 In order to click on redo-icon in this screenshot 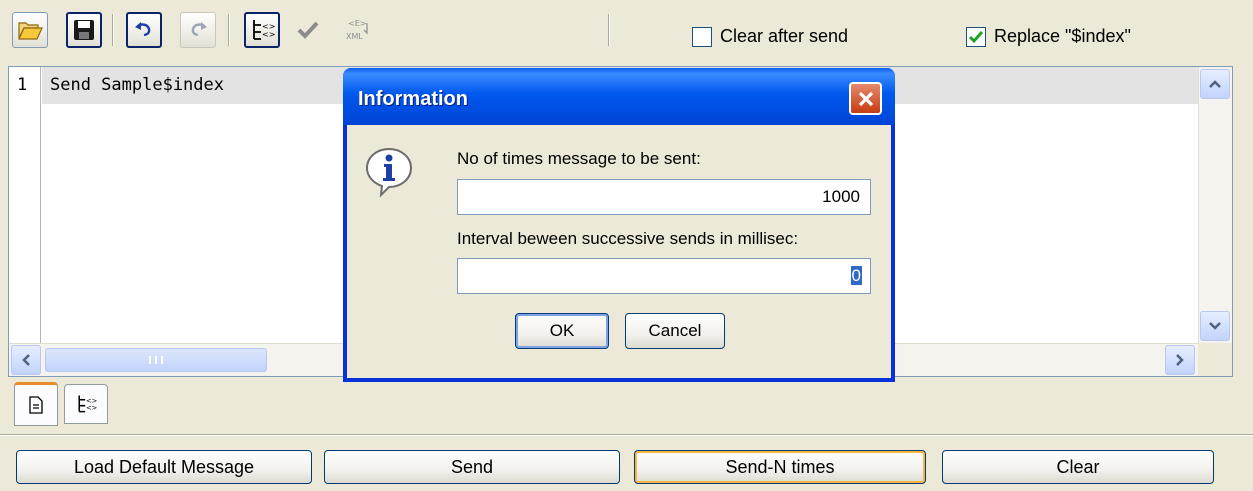, I will do `click(199, 29)`.